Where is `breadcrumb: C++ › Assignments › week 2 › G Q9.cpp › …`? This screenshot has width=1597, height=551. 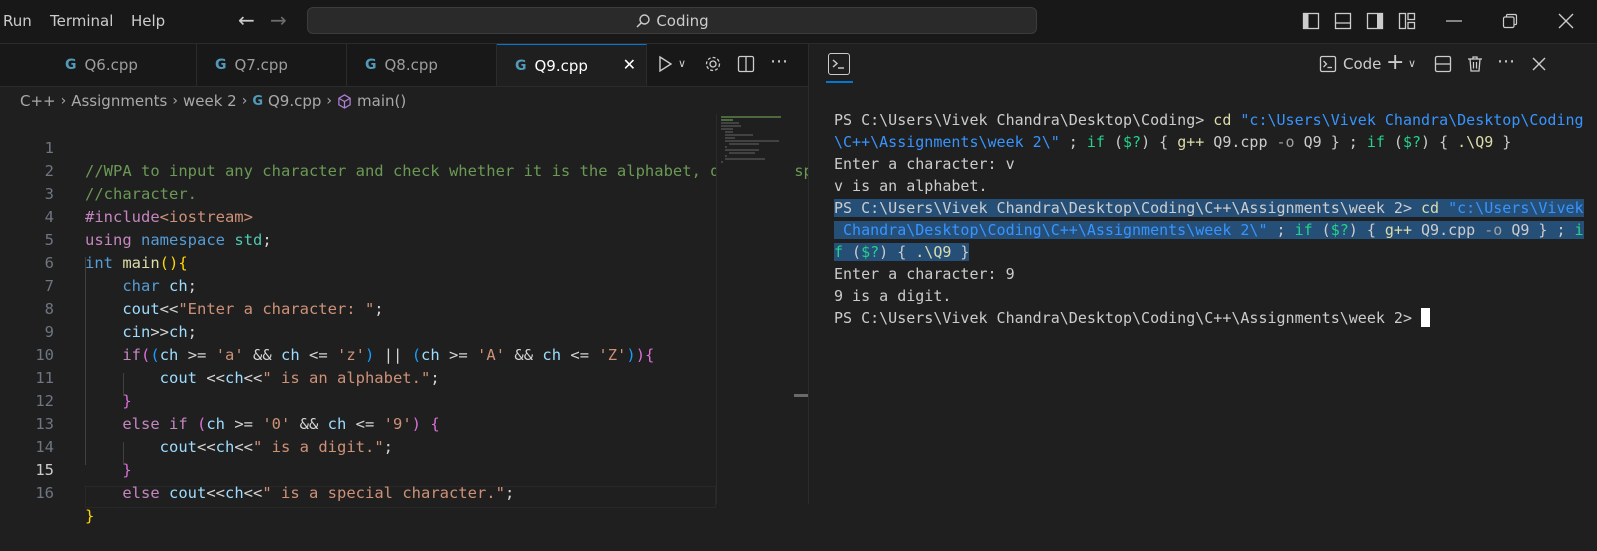 breadcrumb: C++ › Assignments › week 2 › G Q9.cpp › … is located at coordinates (213, 101).